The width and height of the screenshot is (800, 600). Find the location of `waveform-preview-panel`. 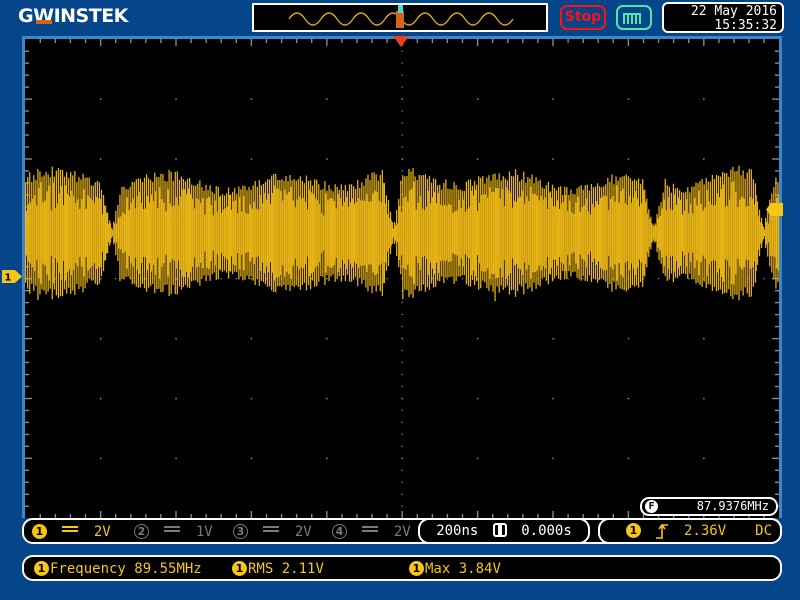

waveform-preview-panel is located at coordinates (400, 17).